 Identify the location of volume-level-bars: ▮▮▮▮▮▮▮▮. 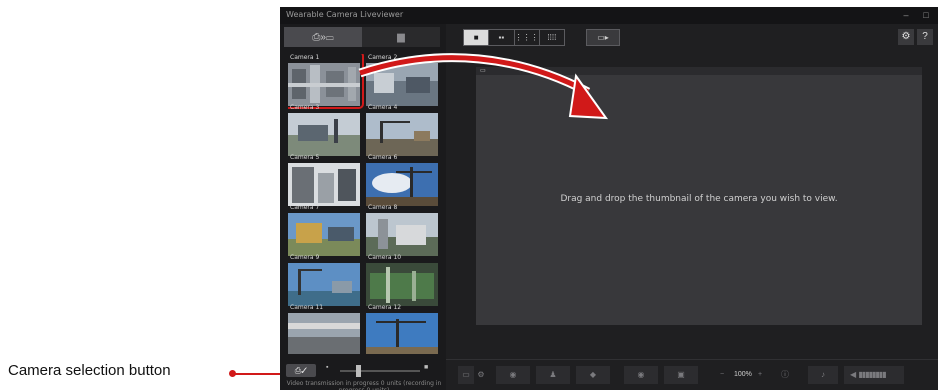
(872, 374).